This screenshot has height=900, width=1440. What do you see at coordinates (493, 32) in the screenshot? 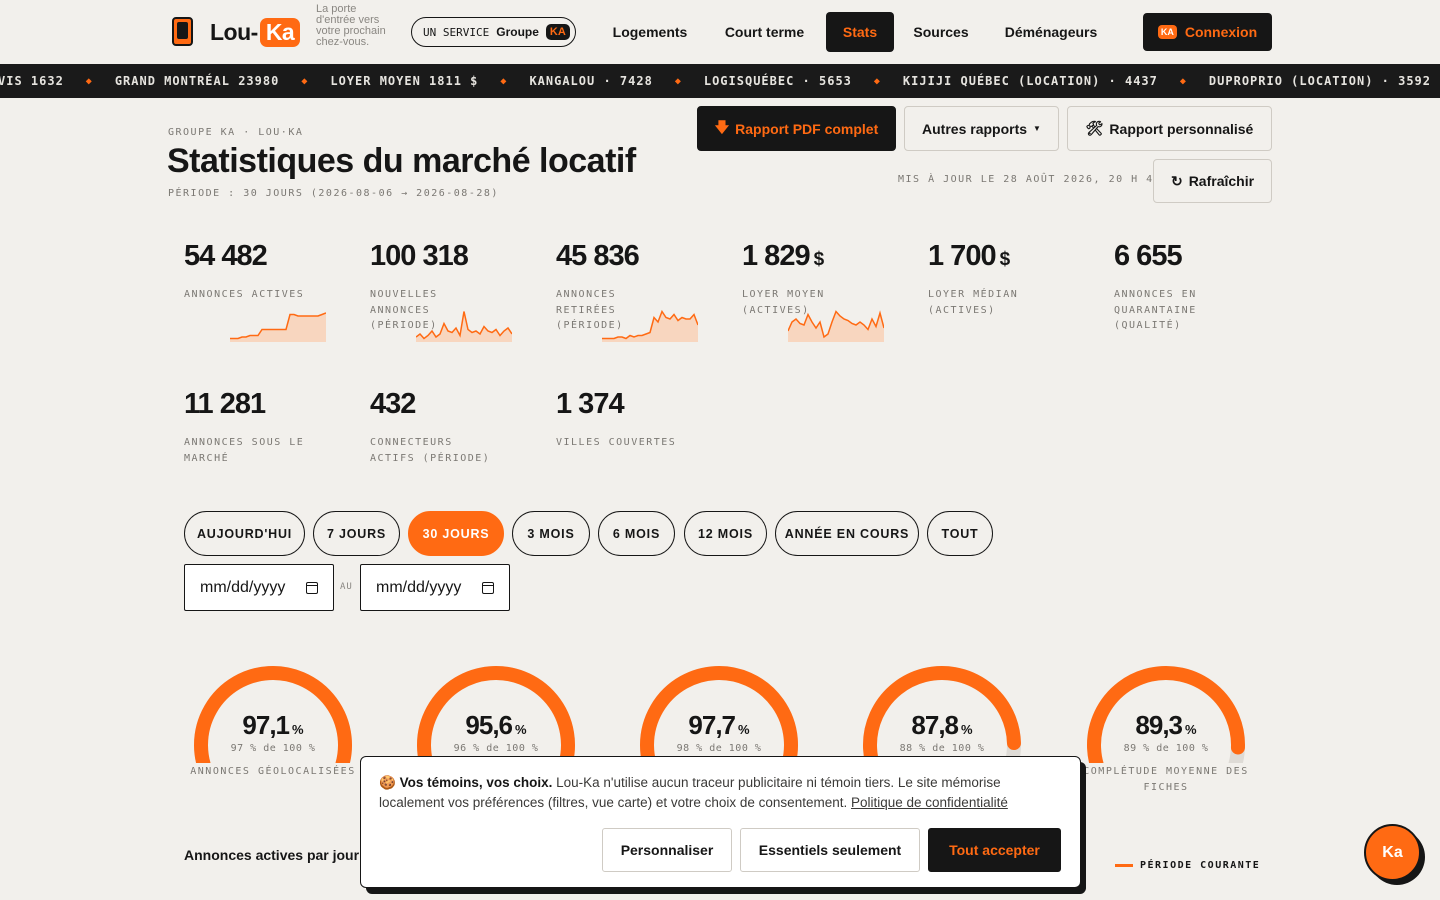
I see `service-badge: UN SERVICE Groupe KA` at bounding box center [493, 32].